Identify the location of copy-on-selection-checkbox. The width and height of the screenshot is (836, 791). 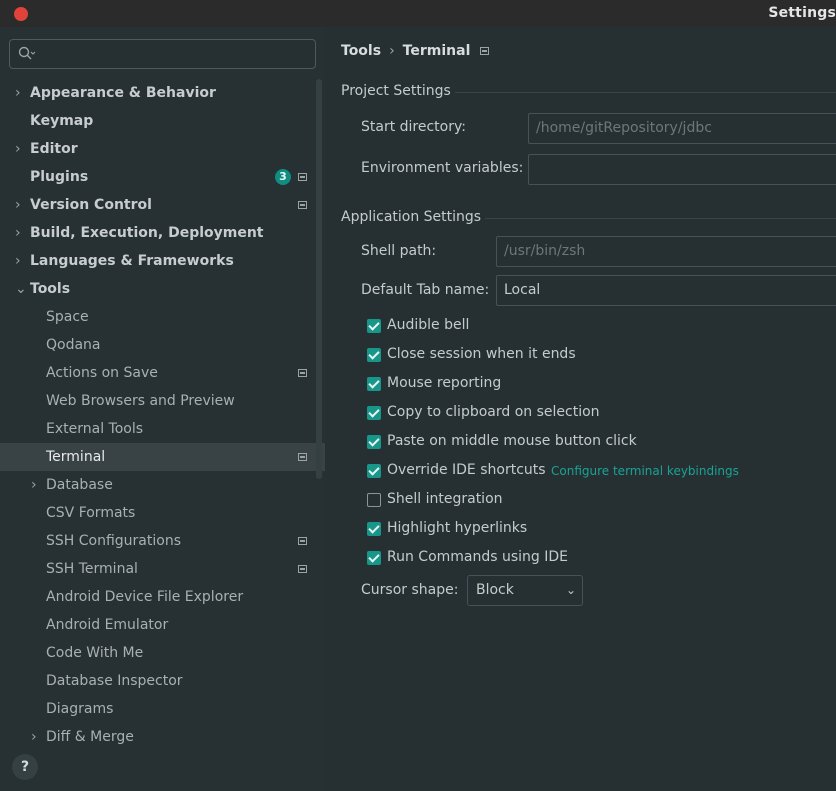
(374, 413).